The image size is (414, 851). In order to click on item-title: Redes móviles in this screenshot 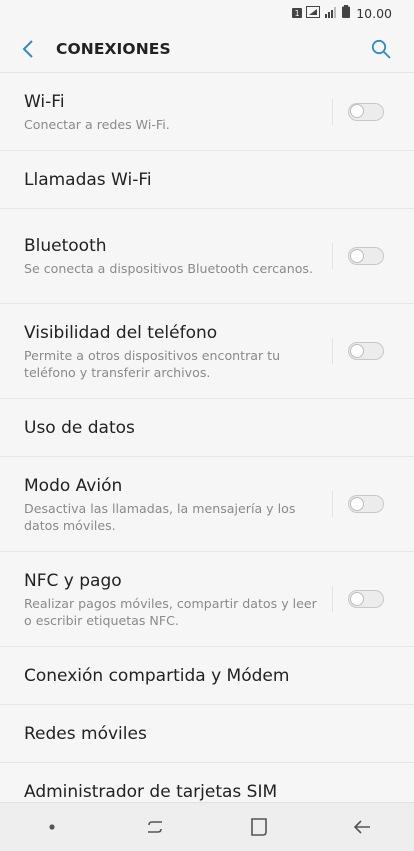, I will do `click(85, 733)`.